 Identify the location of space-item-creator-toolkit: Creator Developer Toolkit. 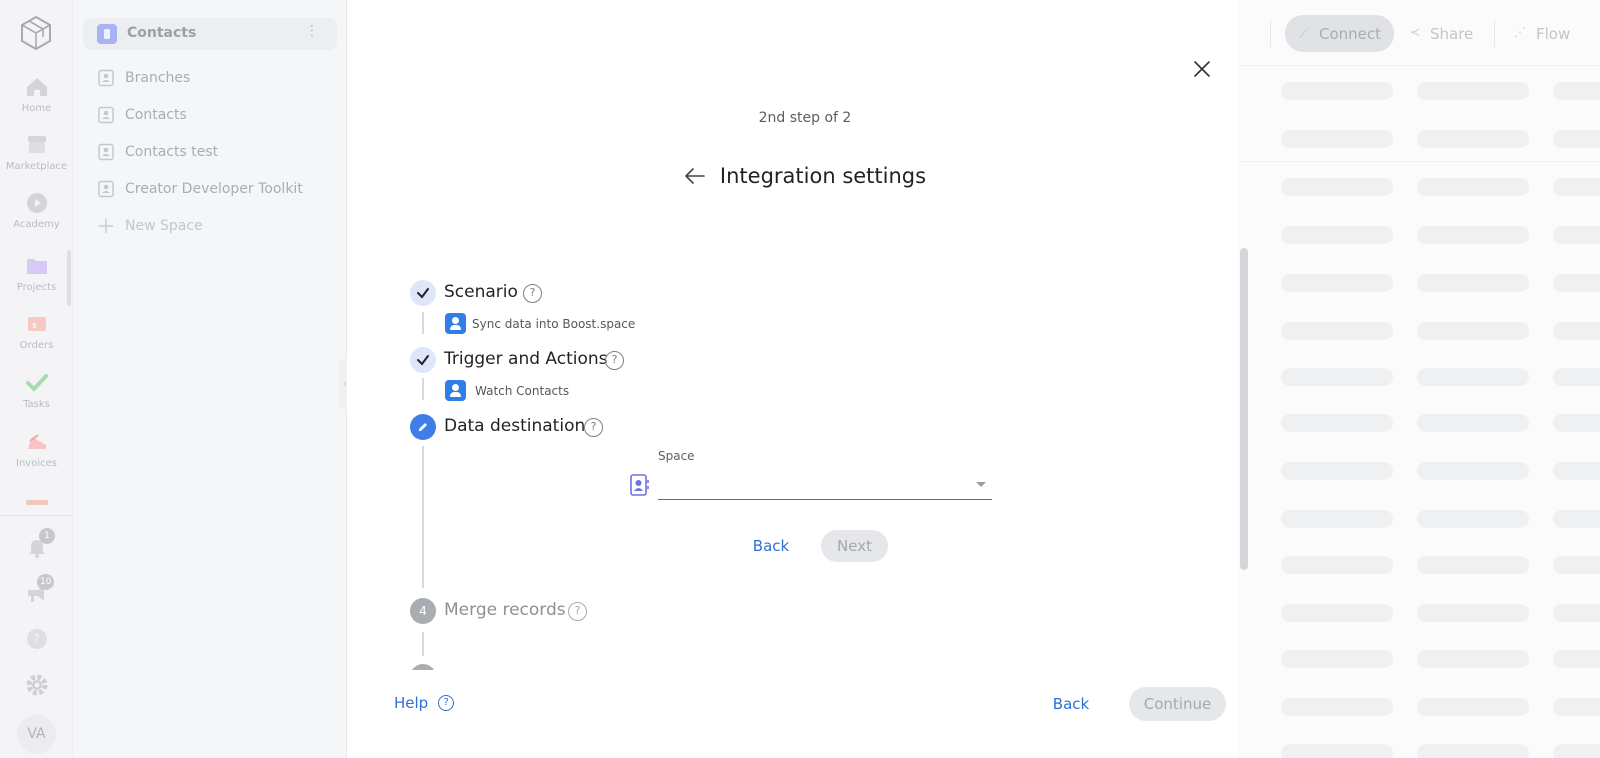
(200, 189).